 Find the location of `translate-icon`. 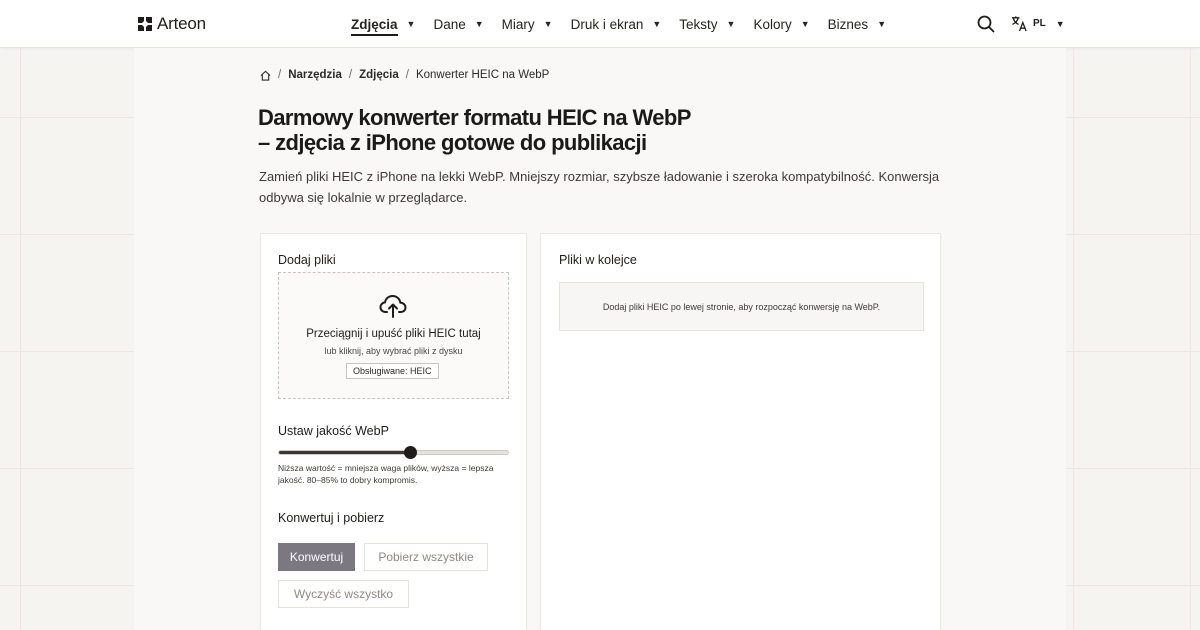

translate-icon is located at coordinates (1019, 24).